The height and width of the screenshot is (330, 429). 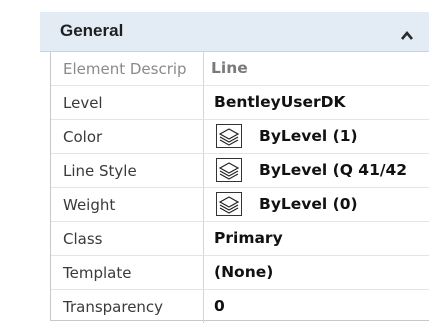 What do you see at coordinates (89, 205) in the screenshot?
I see `property-label: Weight` at bounding box center [89, 205].